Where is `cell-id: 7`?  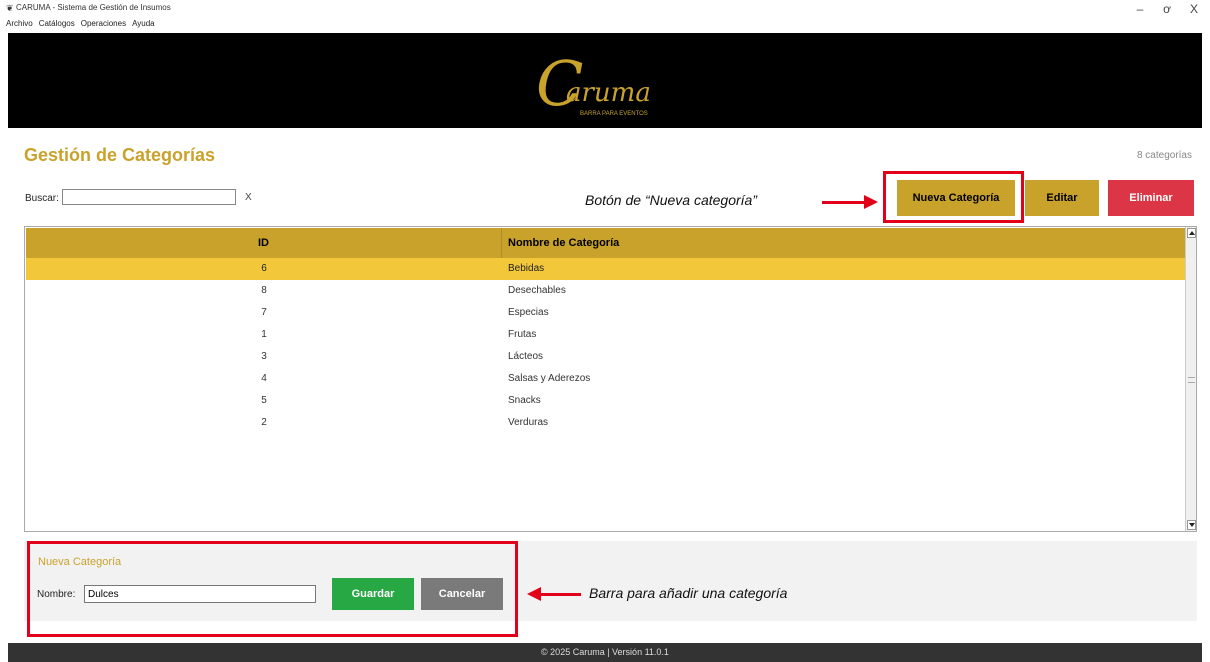 cell-id: 7 is located at coordinates (264, 312).